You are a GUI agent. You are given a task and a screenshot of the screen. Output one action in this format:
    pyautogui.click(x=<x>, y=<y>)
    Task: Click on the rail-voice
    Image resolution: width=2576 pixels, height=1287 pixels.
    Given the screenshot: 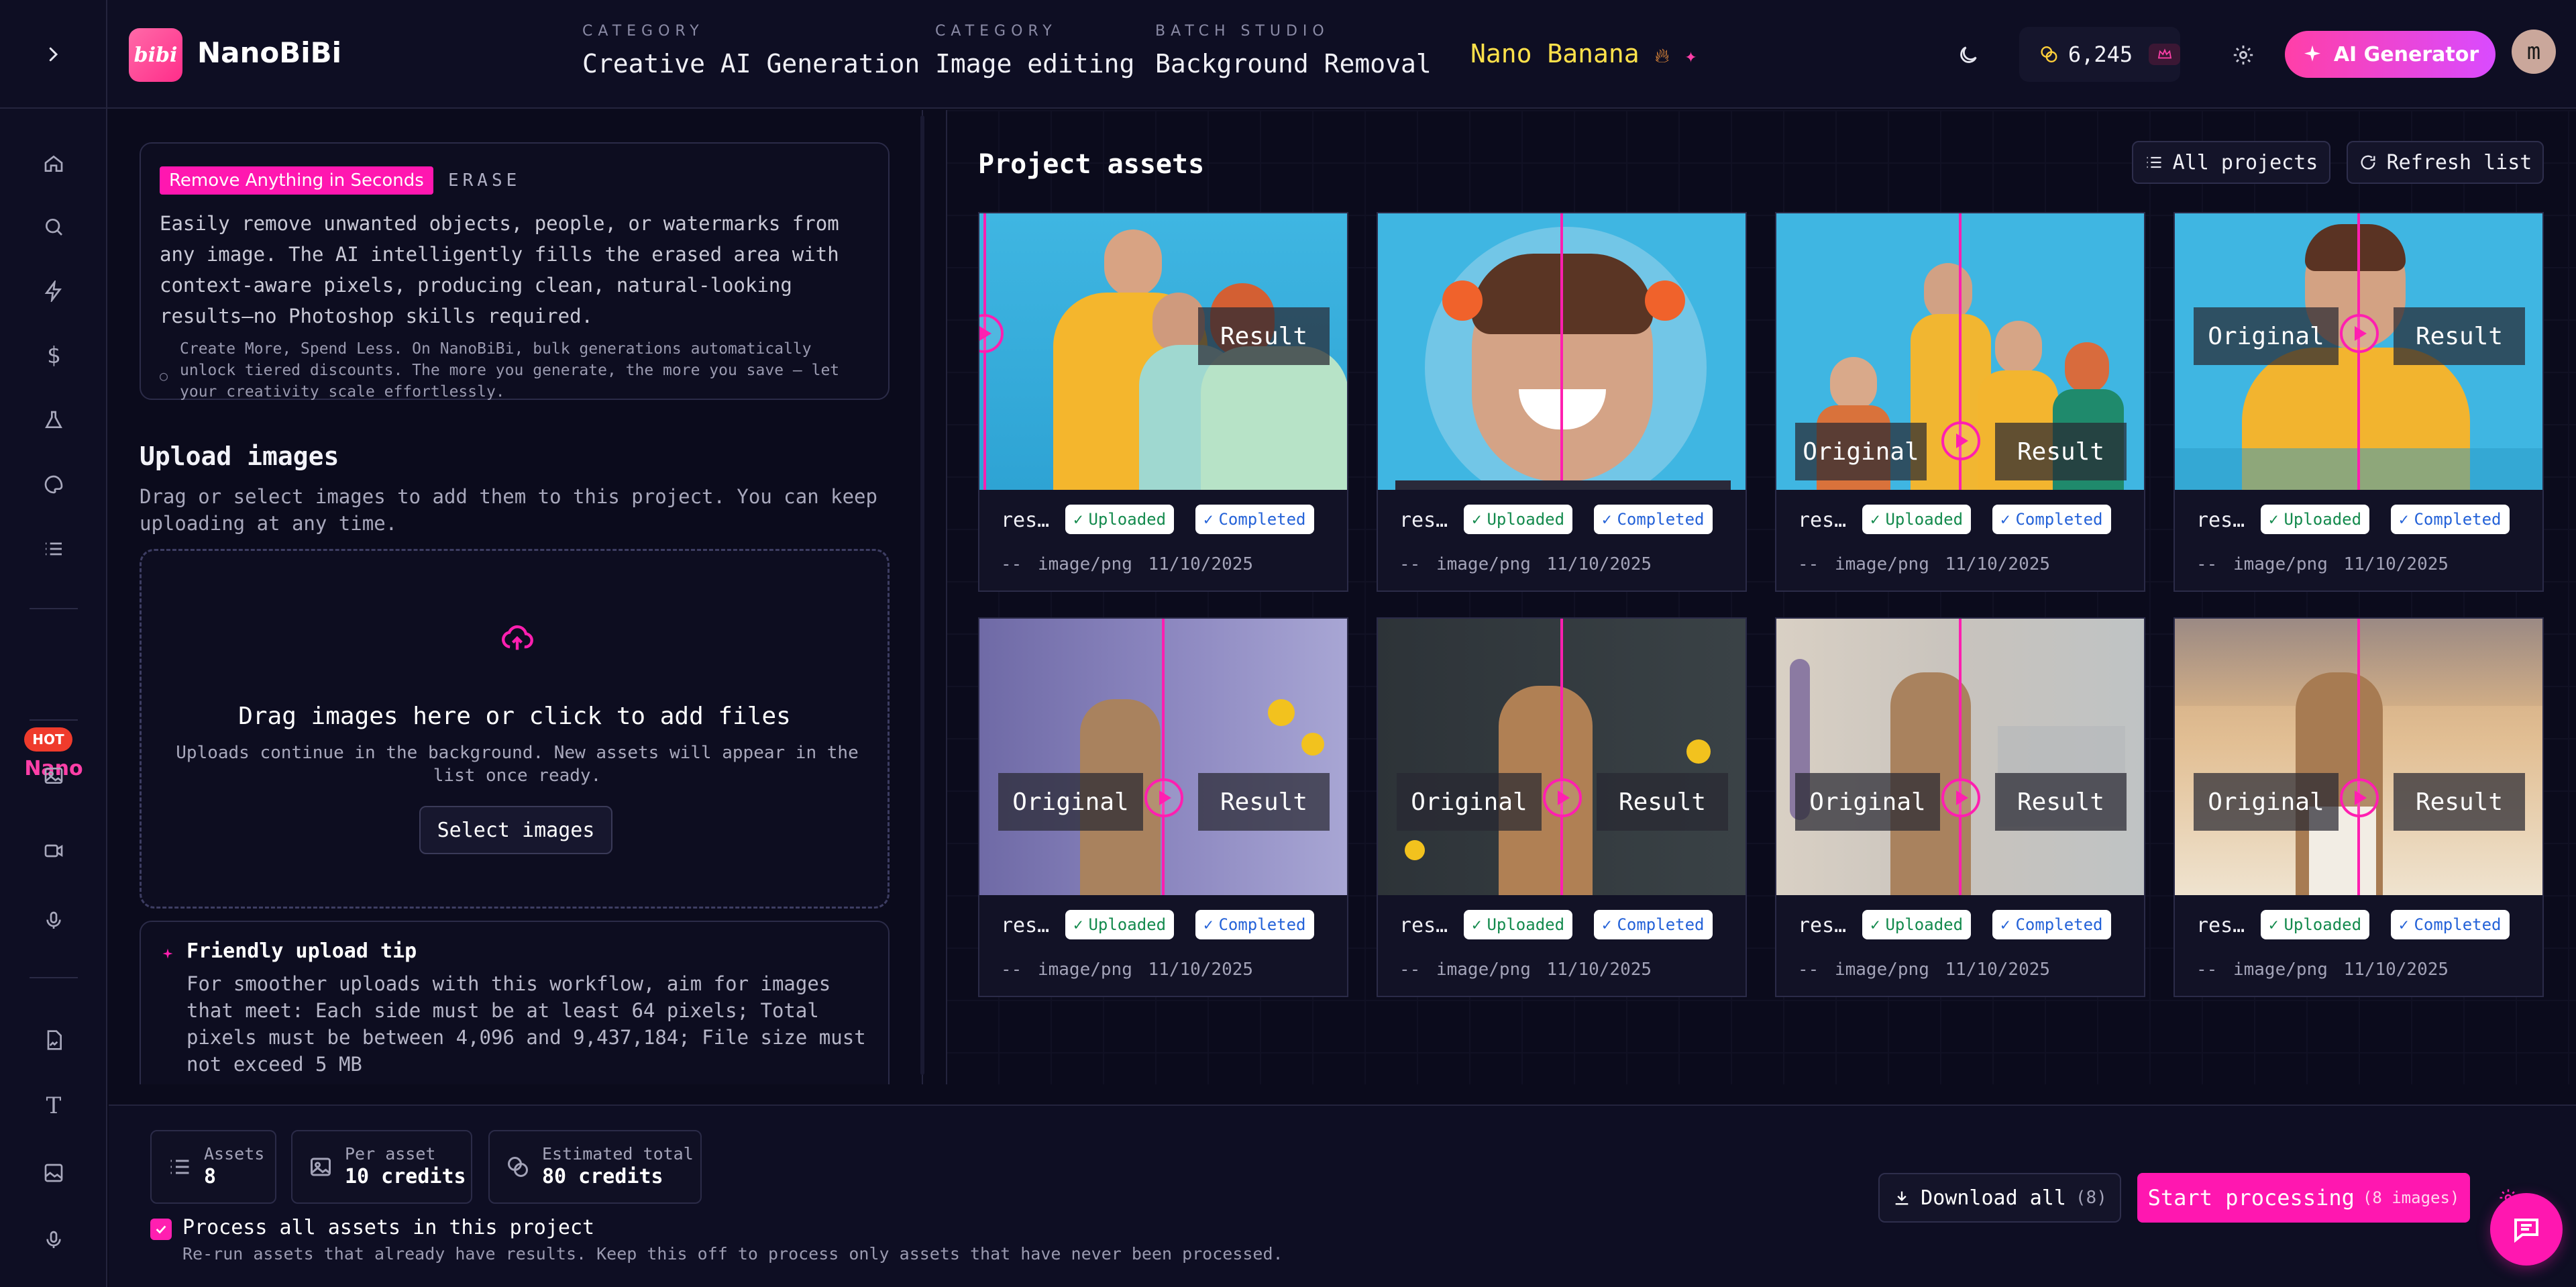 What is the action you would take?
    pyautogui.click(x=53, y=1240)
    